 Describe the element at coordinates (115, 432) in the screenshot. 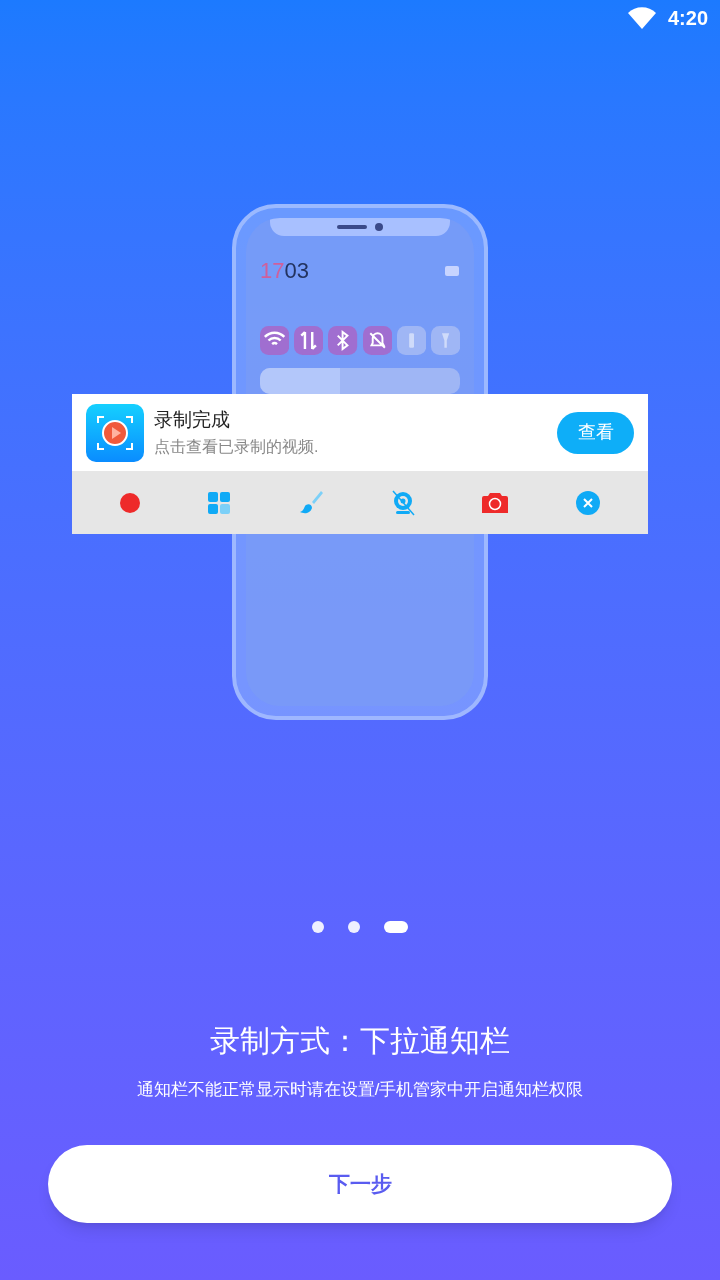

I see `app-icon` at that location.